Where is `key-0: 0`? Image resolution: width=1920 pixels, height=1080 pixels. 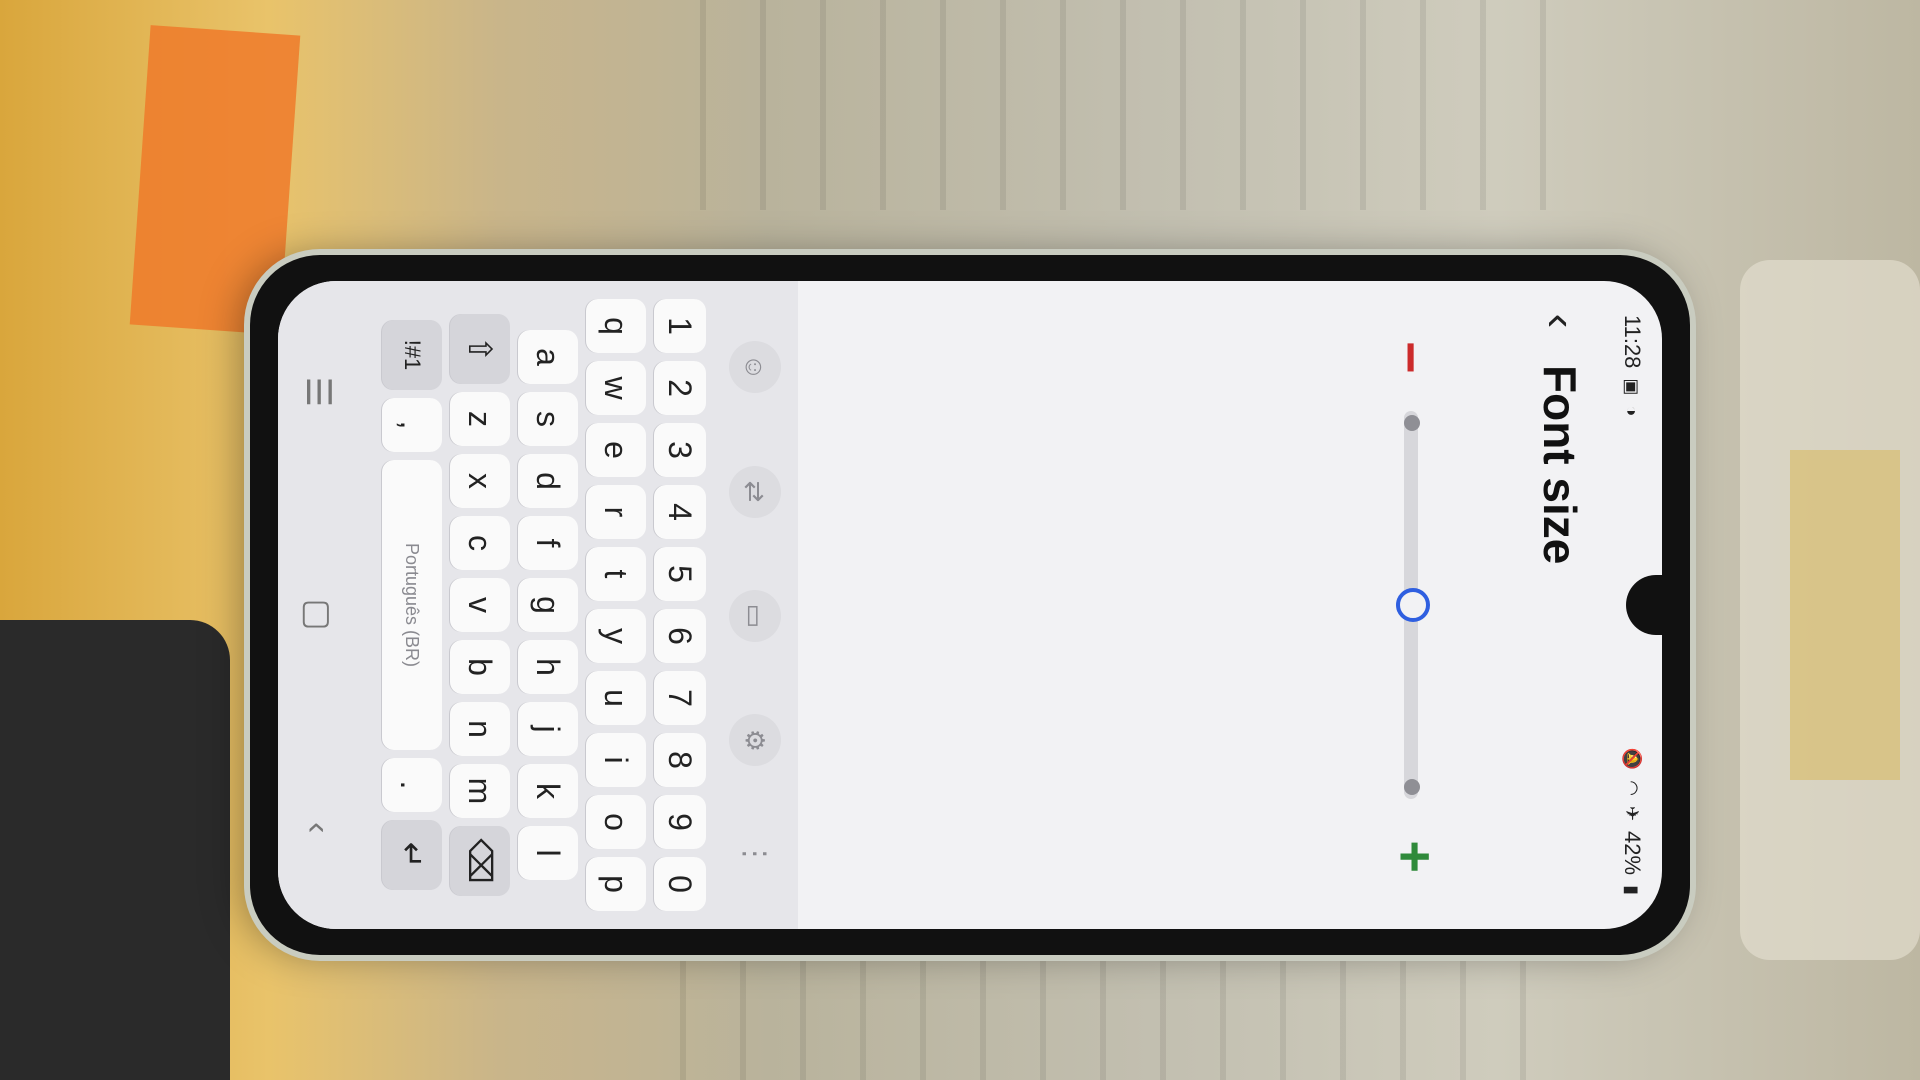 key-0: 0 is located at coordinates (680, 884).